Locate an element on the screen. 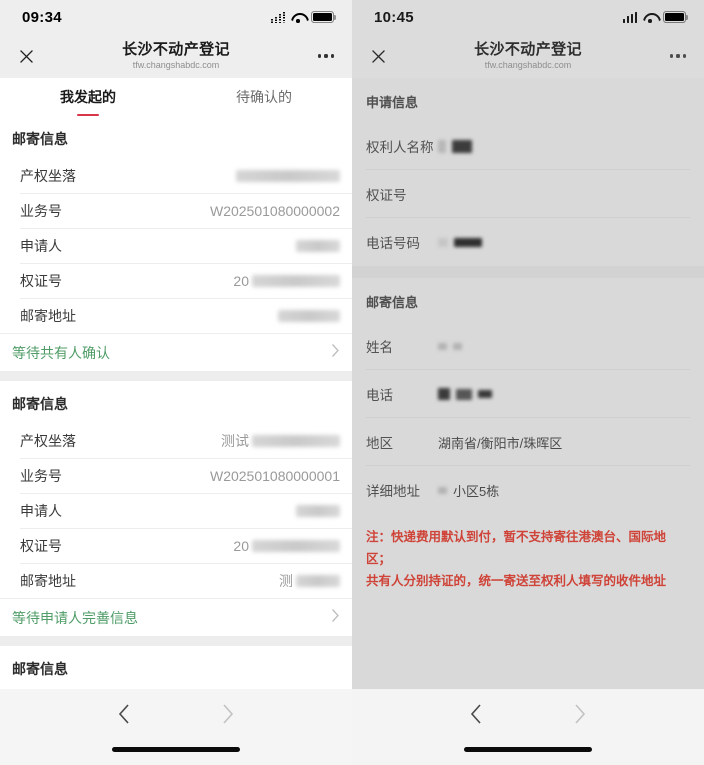 Image resolution: width=704 pixels, height=765 pixels. right-nav-bar: 长沙不动产登记 tfw.changshabdc.com is located at coordinates (528, 56).